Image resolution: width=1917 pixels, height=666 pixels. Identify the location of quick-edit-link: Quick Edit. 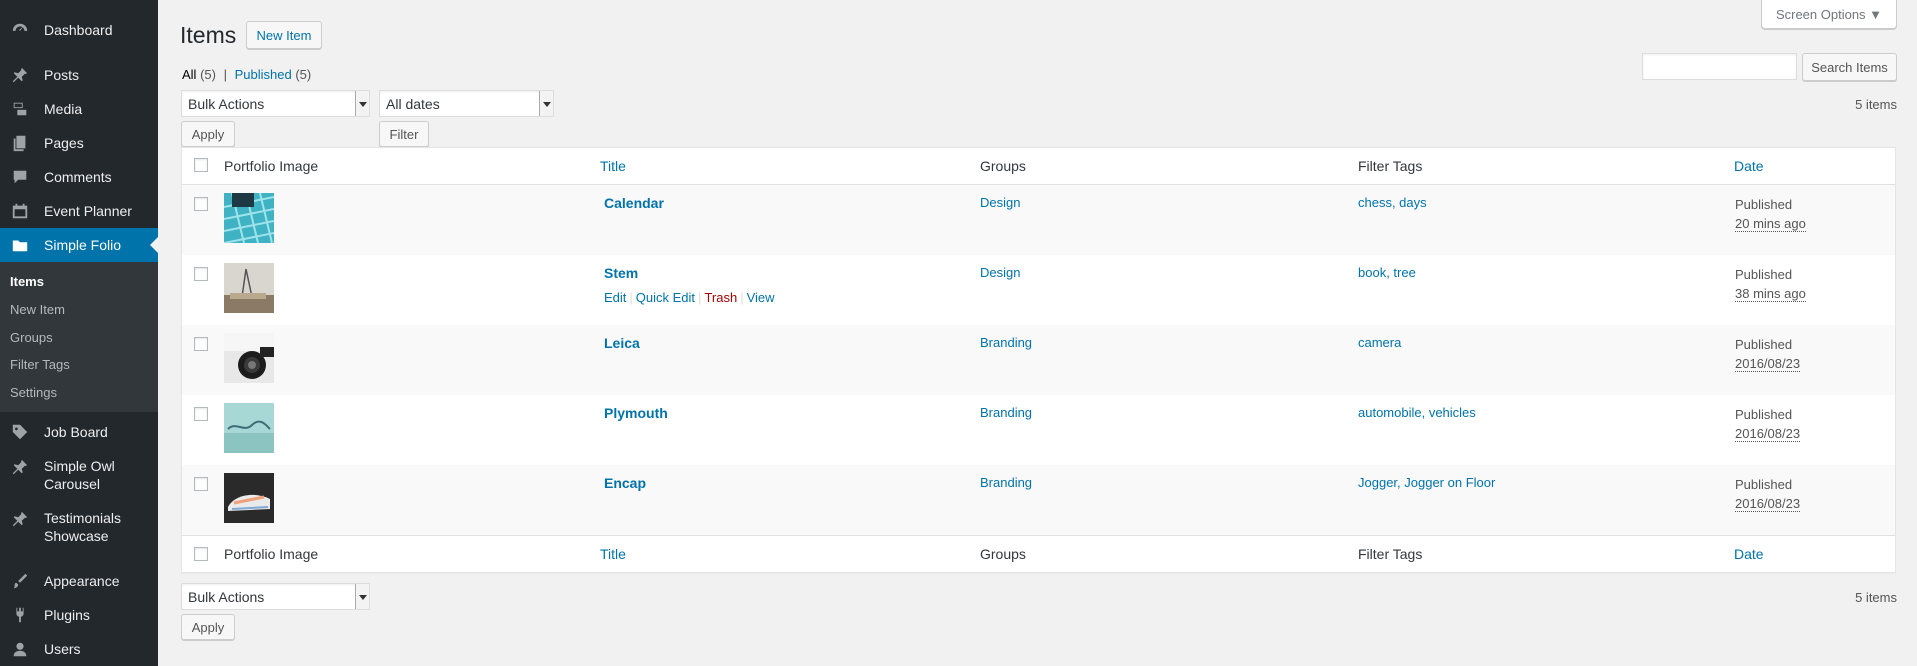
(665, 297).